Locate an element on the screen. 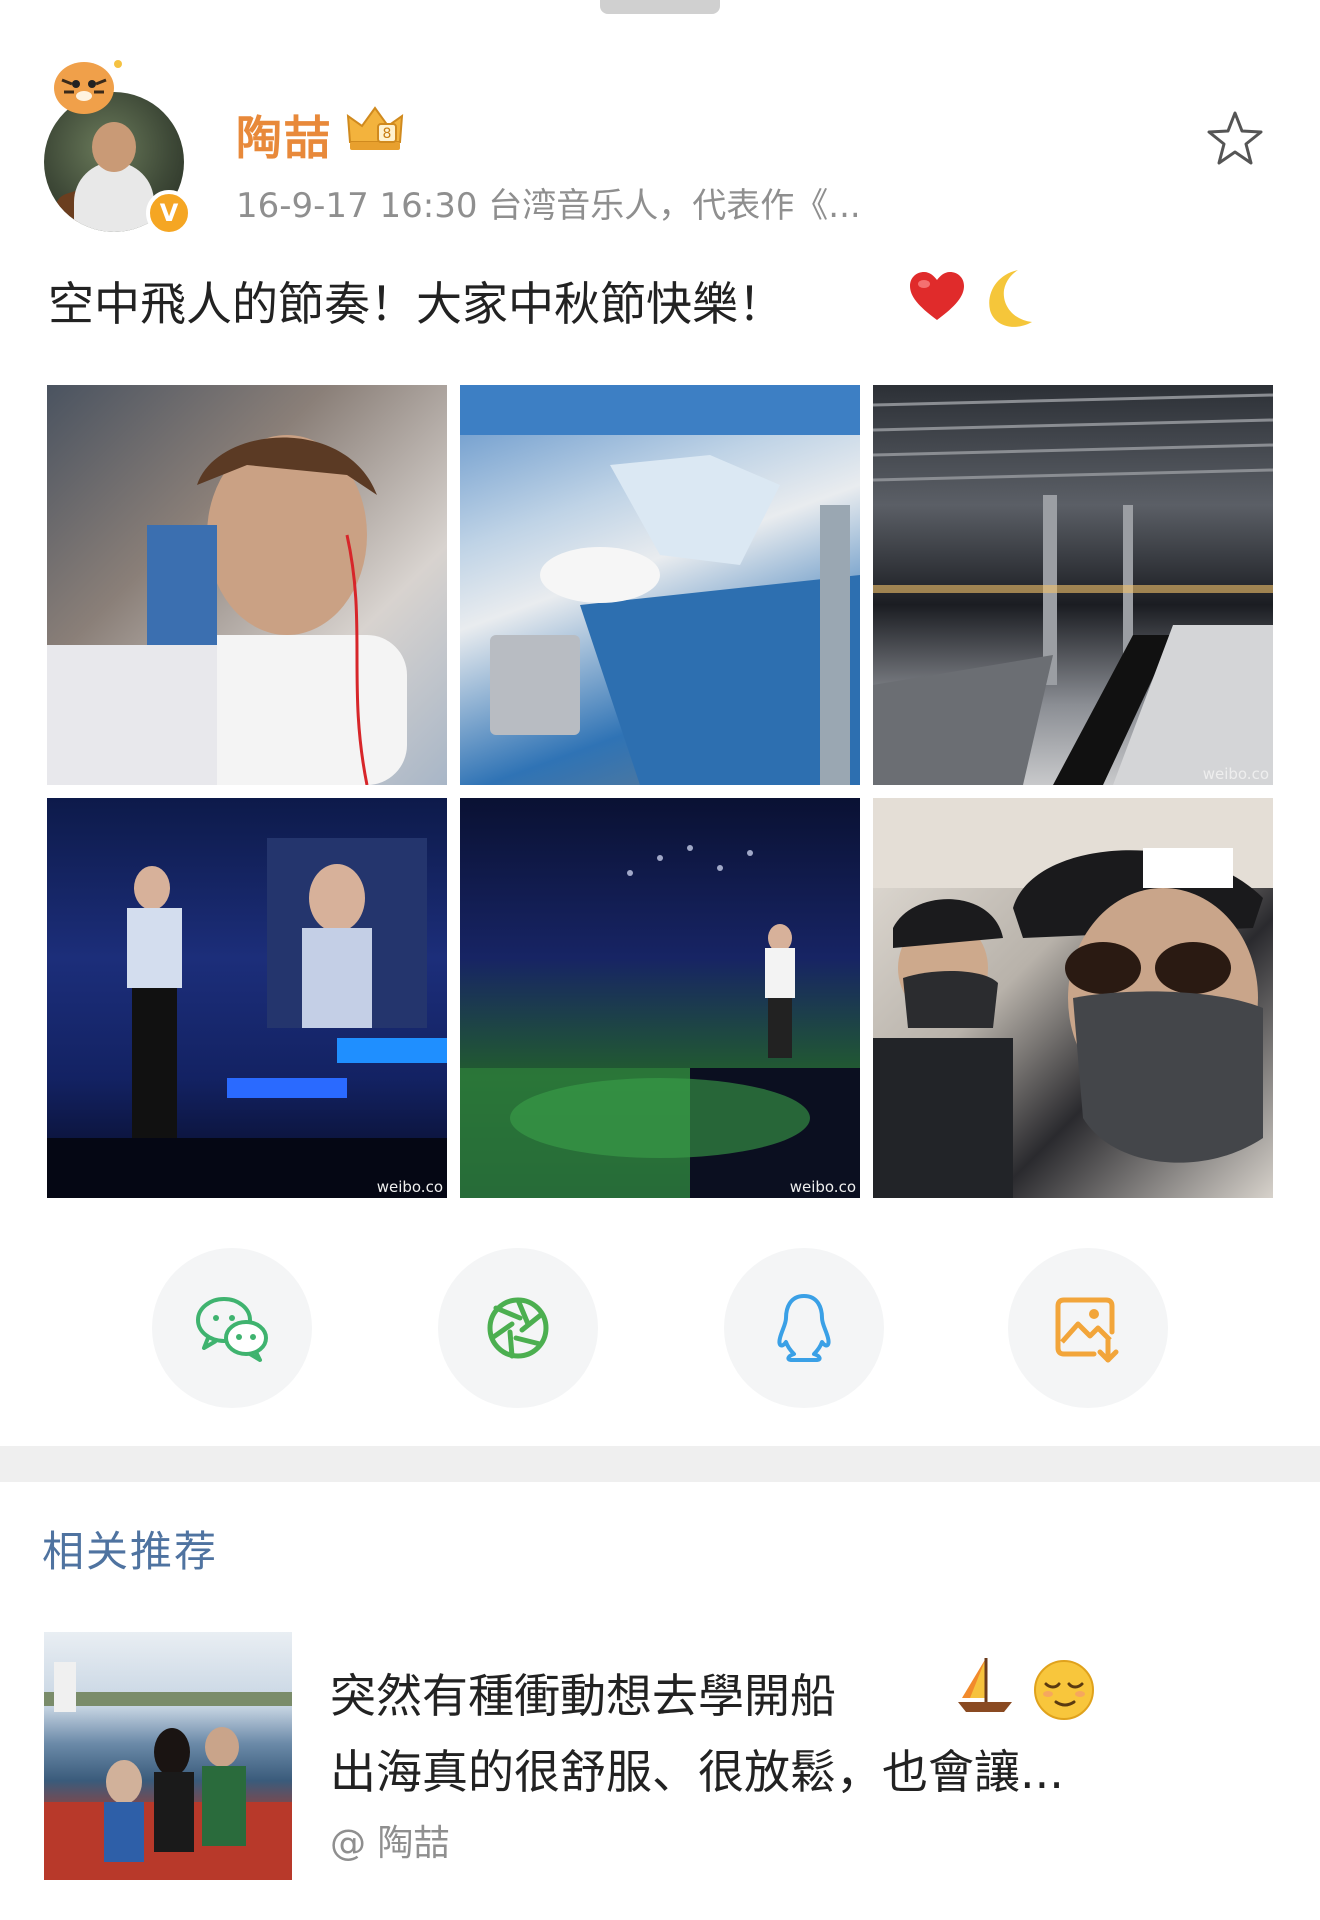  verified-badge: V is located at coordinates (169, 213).